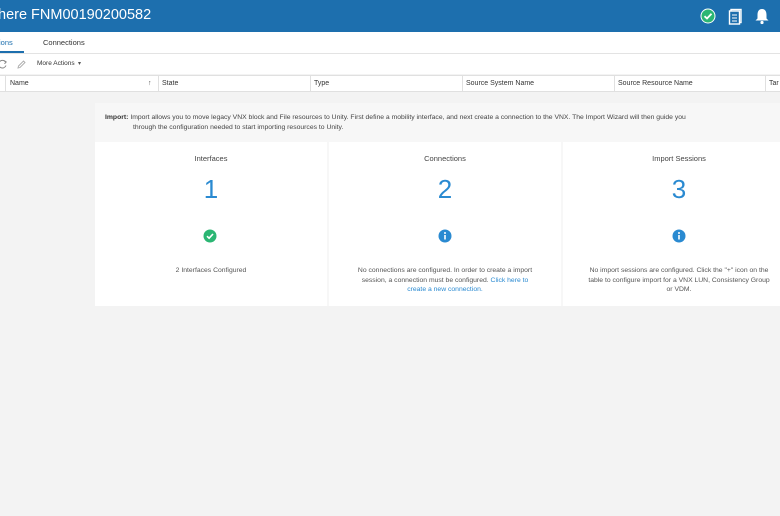  Describe the element at coordinates (117, 117) in the screenshot. I see `import-label: Import:` at that location.